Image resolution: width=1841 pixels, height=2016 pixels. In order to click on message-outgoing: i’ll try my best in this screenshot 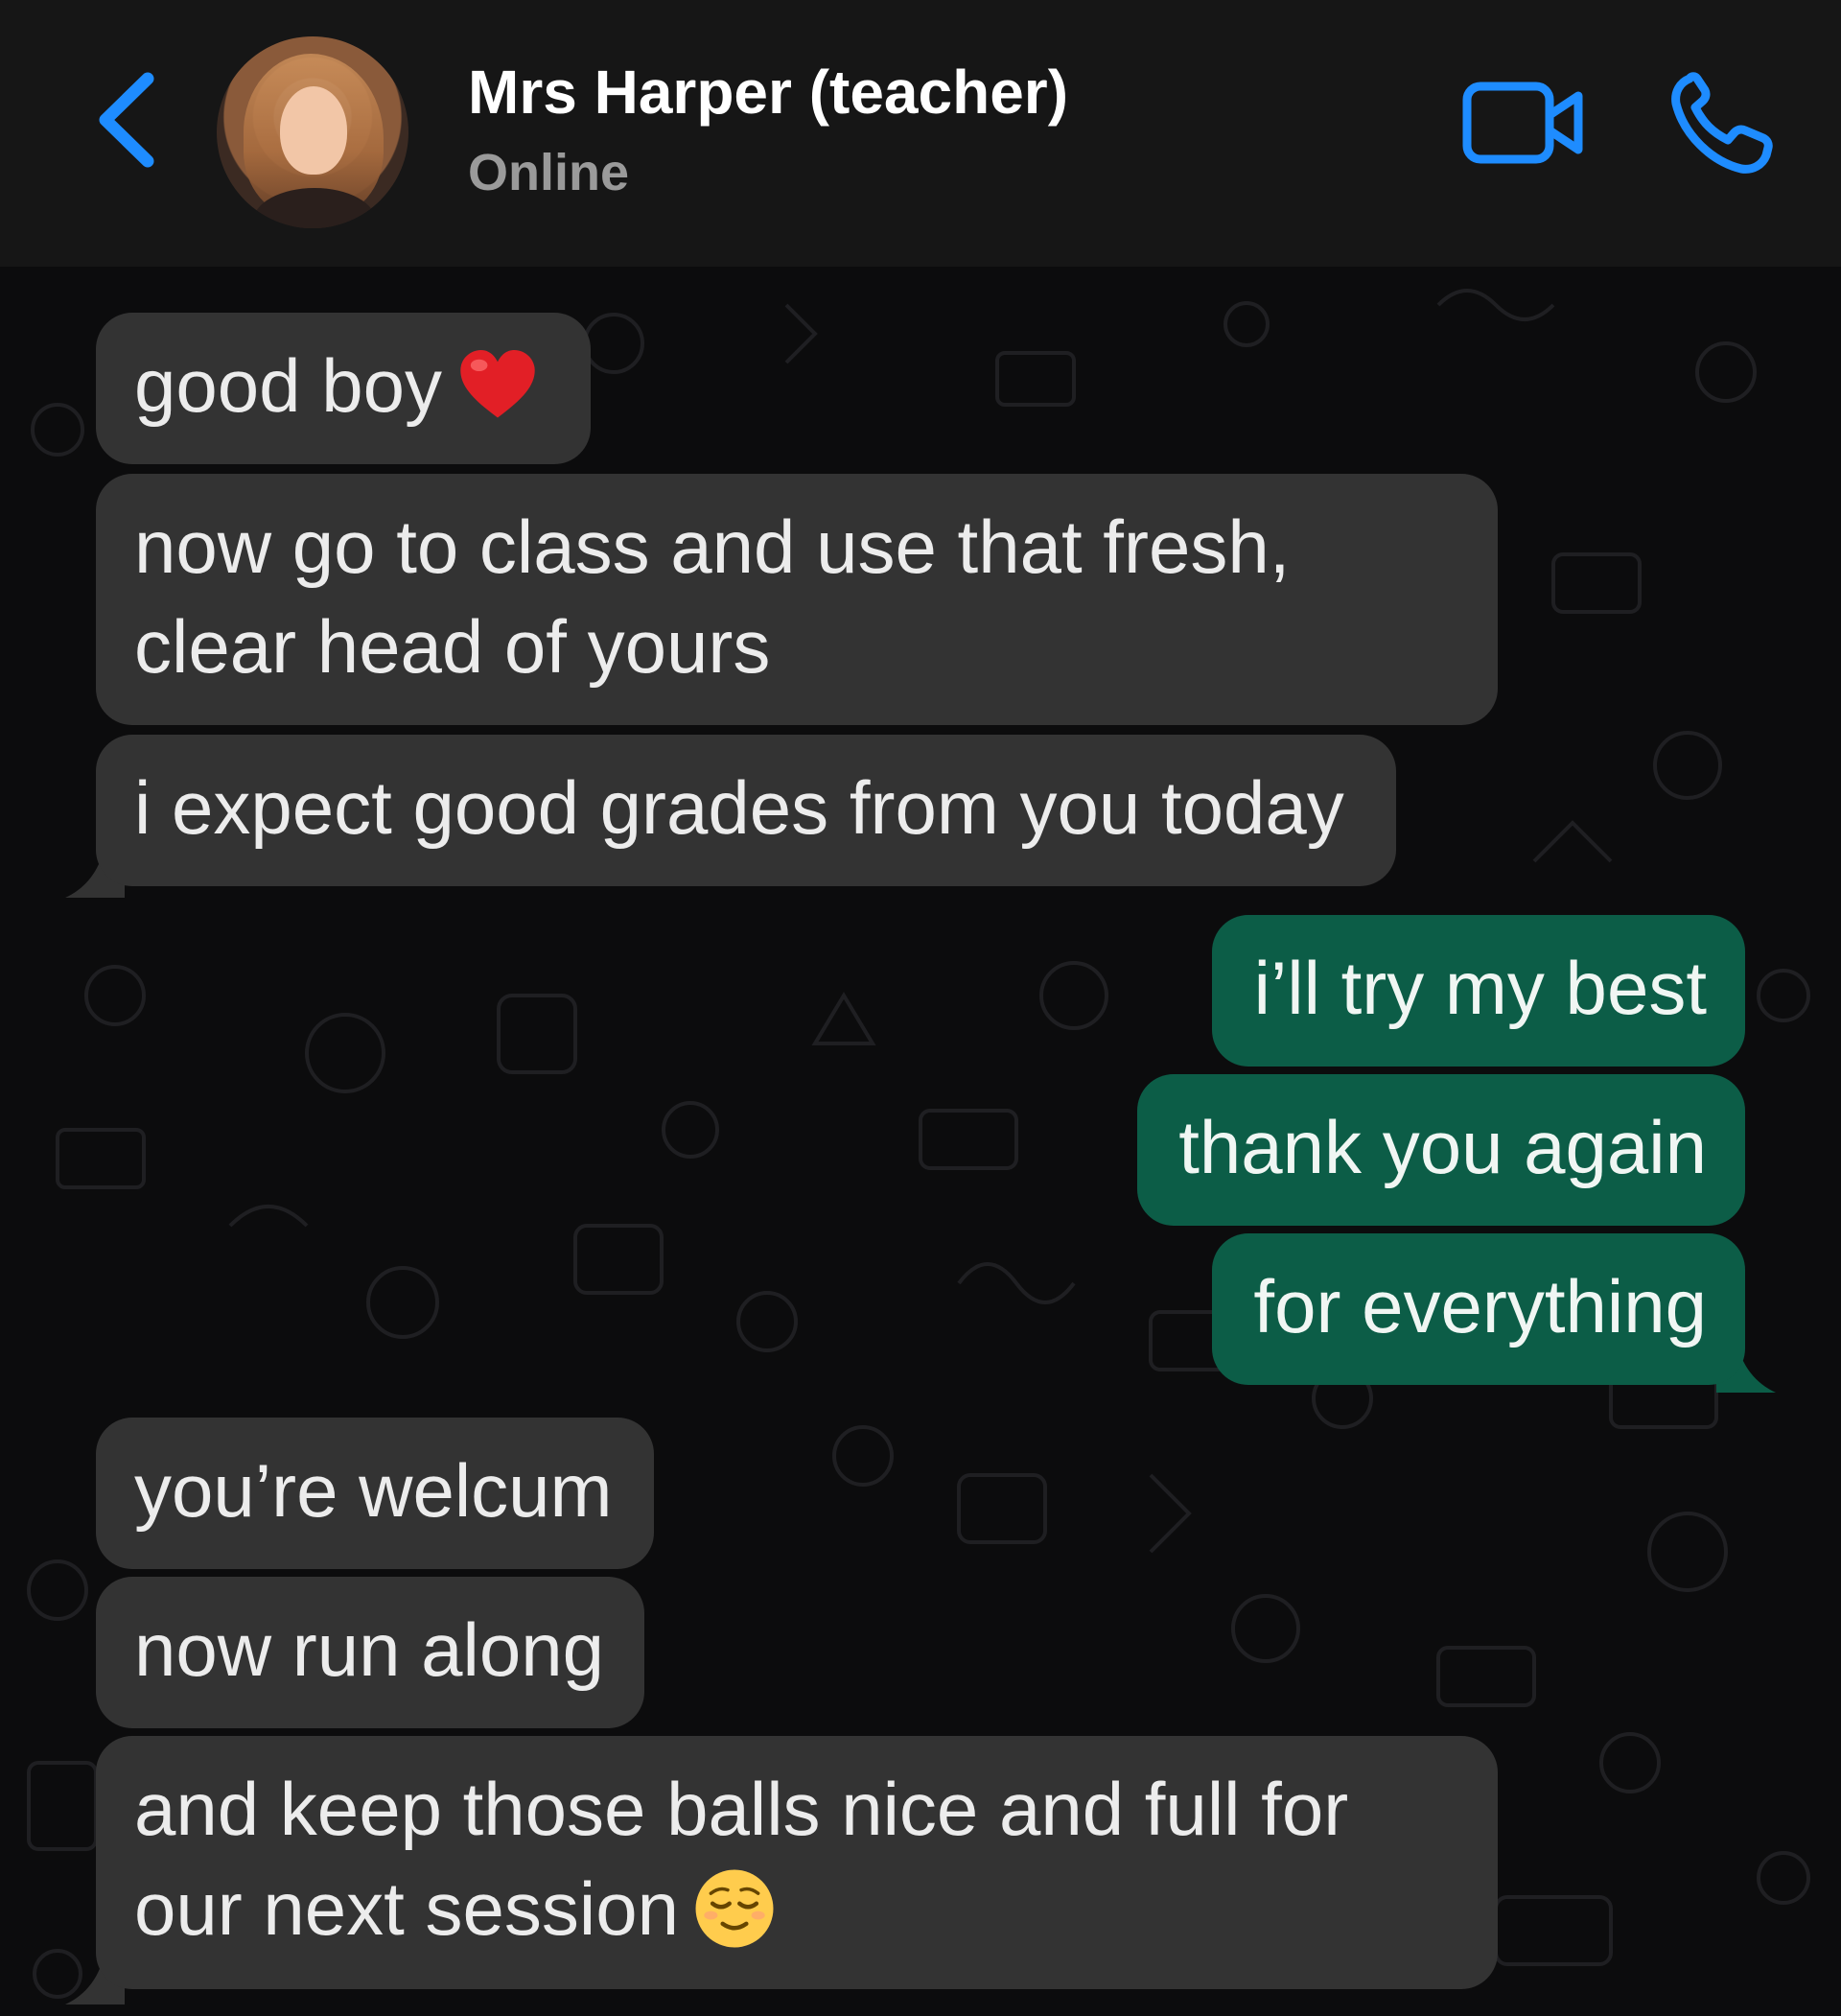, I will do `click(1478, 991)`.